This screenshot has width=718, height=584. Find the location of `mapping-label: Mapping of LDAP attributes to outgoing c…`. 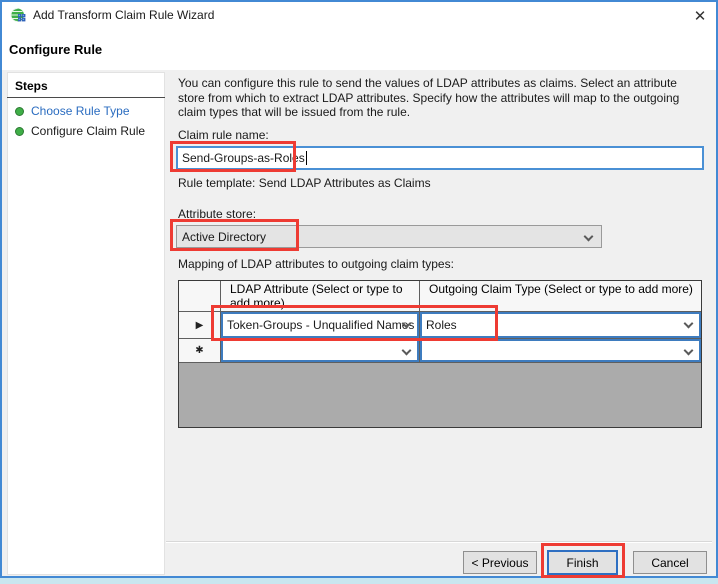

mapping-label: Mapping of LDAP attributes to outgoing c… is located at coordinates (316, 264).